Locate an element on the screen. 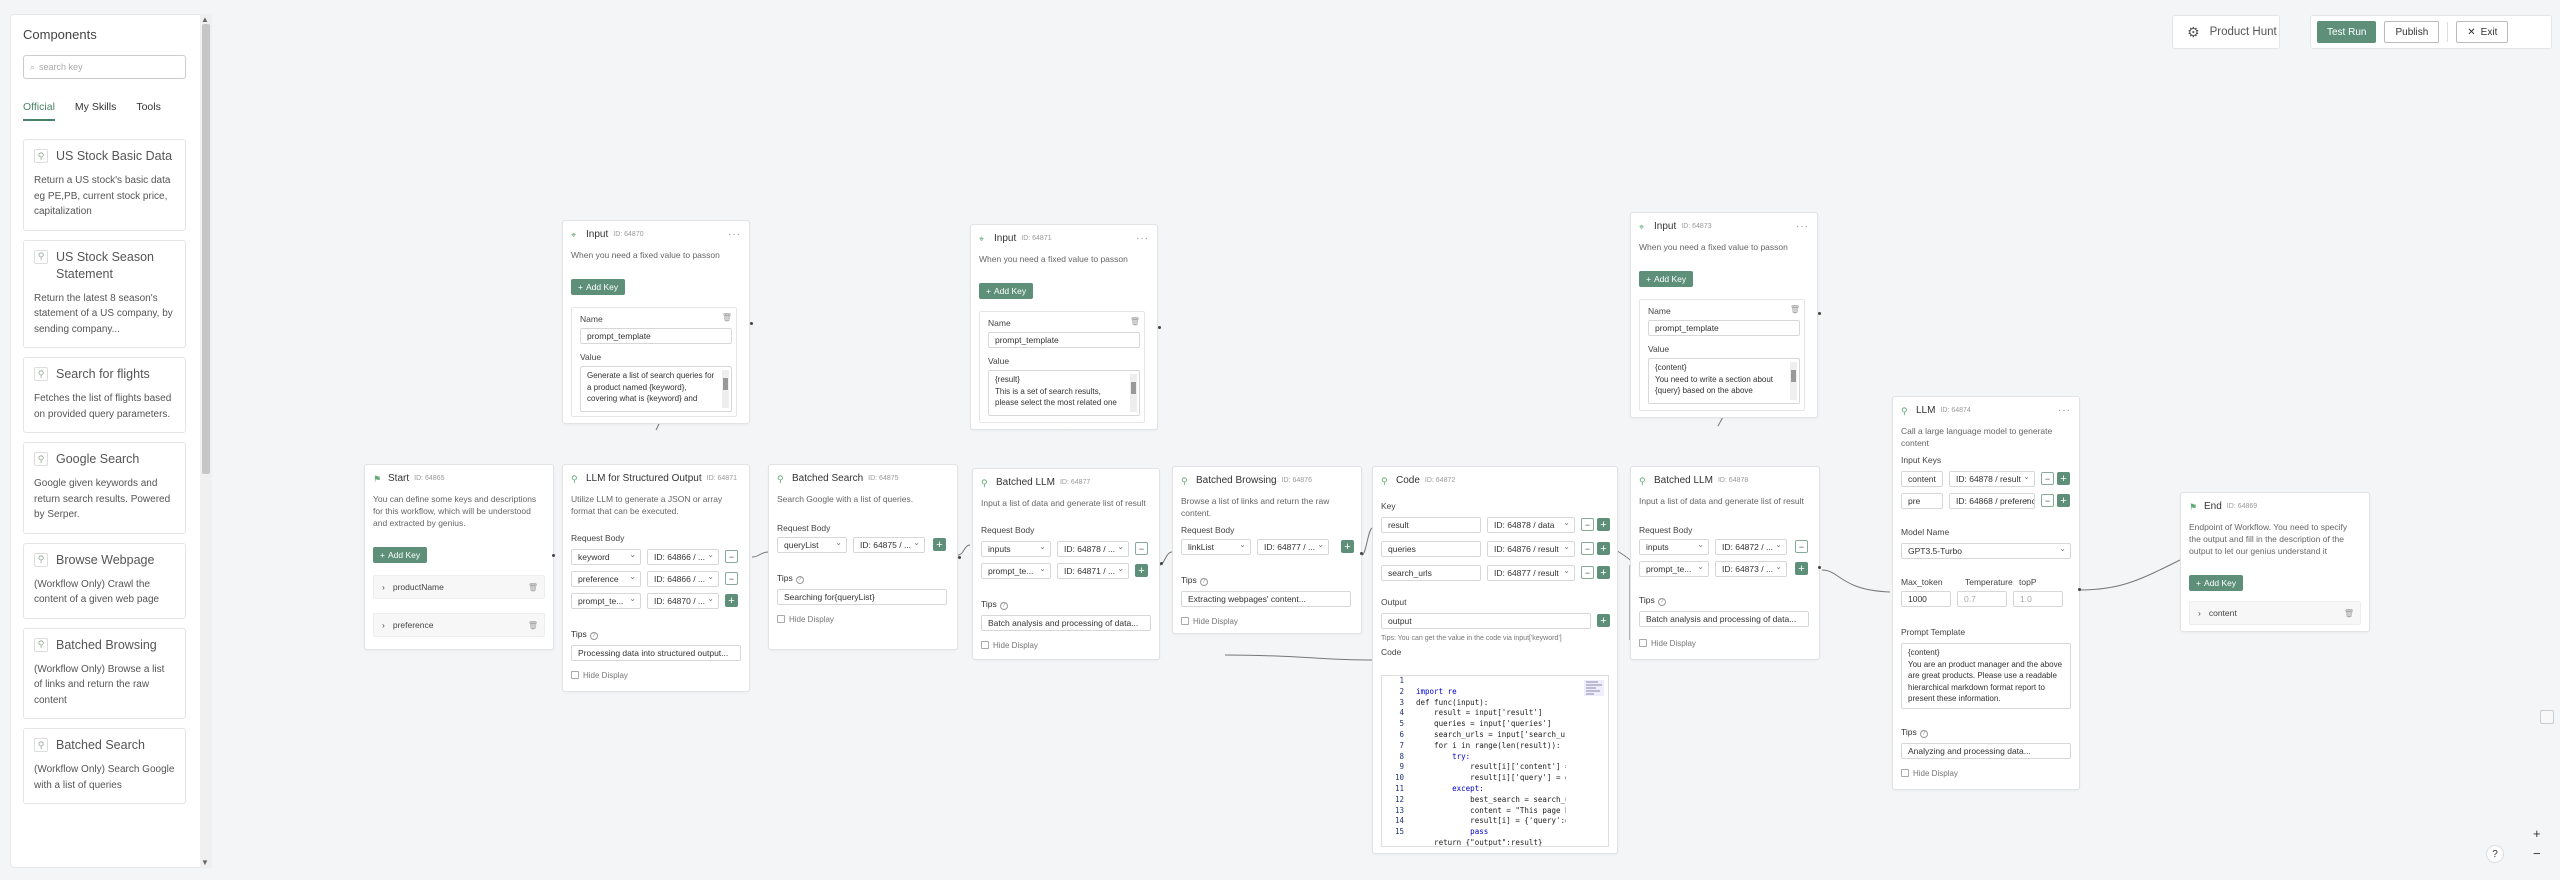 The width and height of the screenshot is (2560, 880). key-name-field: search_urls is located at coordinates (1431, 573).